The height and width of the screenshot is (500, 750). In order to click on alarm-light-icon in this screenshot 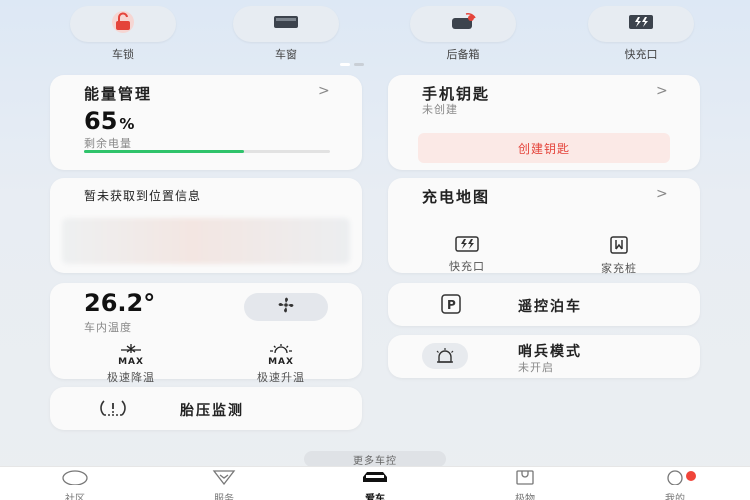, I will do `click(445, 356)`.